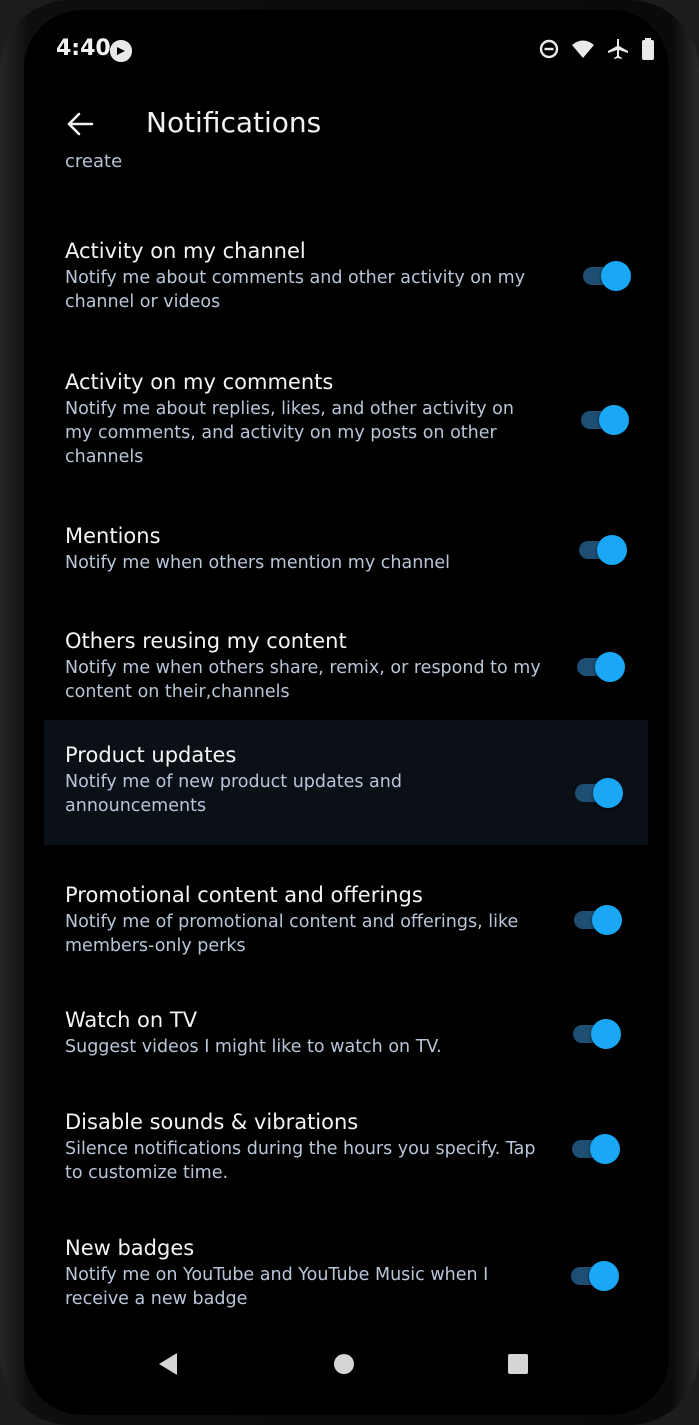 The height and width of the screenshot is (1425, 699). I want to click on setting-title: Mentions, so click(113, 536).